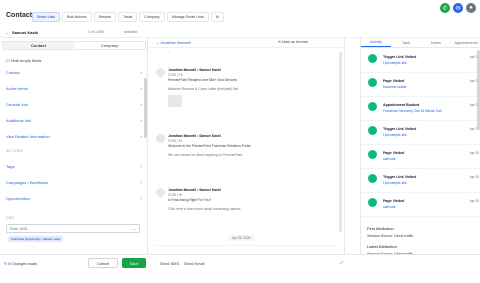  What do you see at coordinates (103, 263) in the screenshot?
I see `cancel-button: Cancel` at bounding box center [103, 263].